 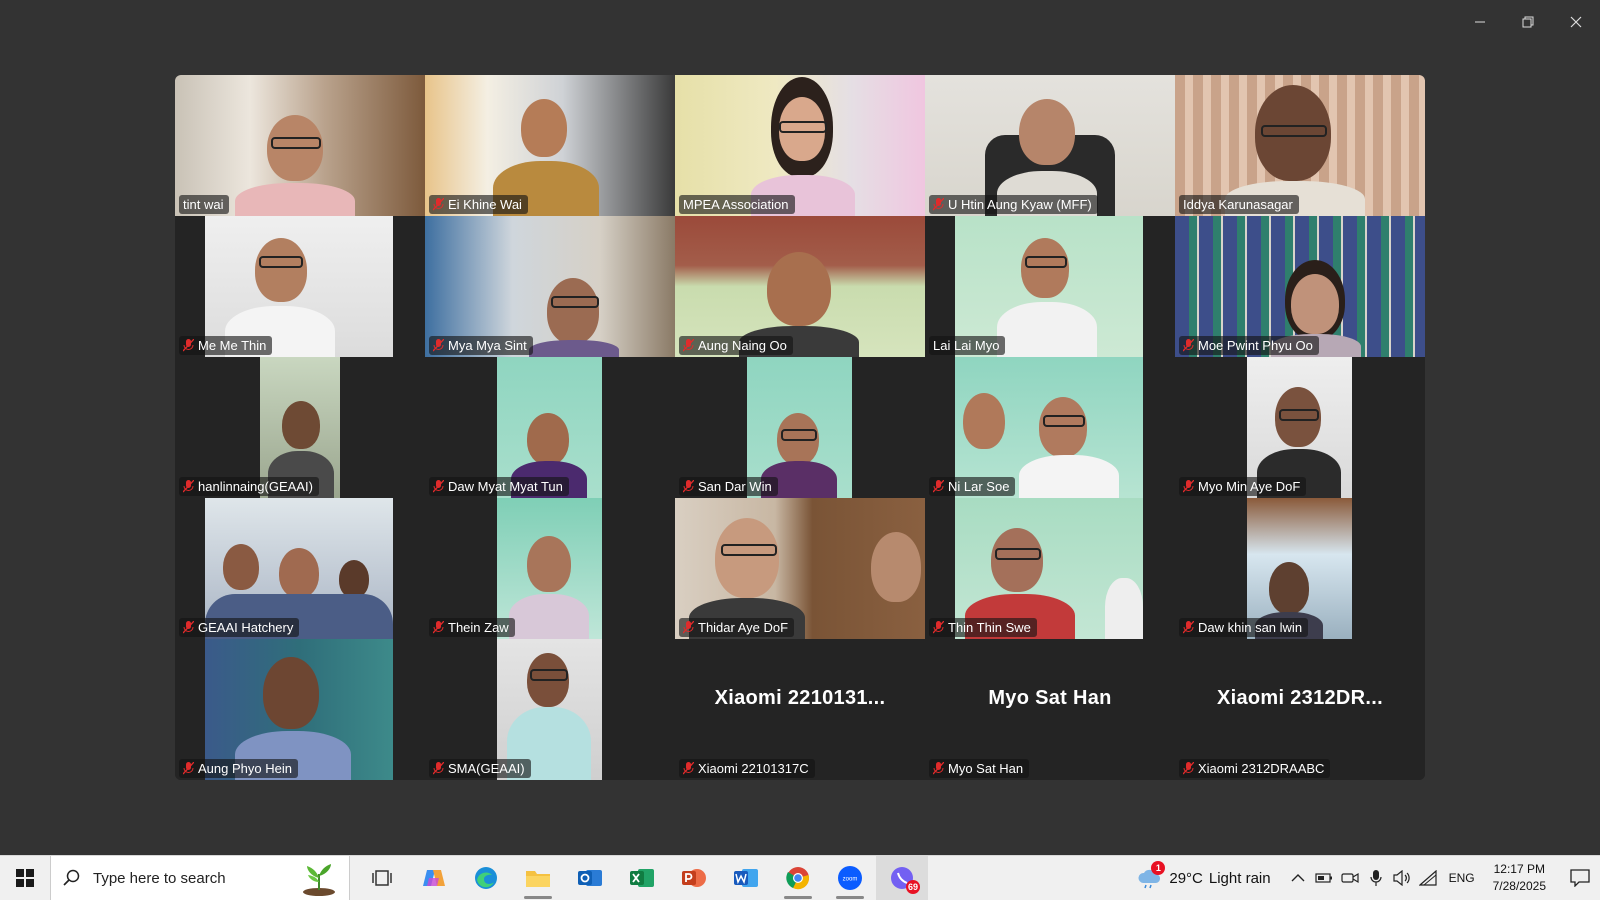 What do you see at coordinates (1243, 486) in the screenshot?
I see `name-label: Myo Min Aye DoF` at bounding box center [1243, 486].